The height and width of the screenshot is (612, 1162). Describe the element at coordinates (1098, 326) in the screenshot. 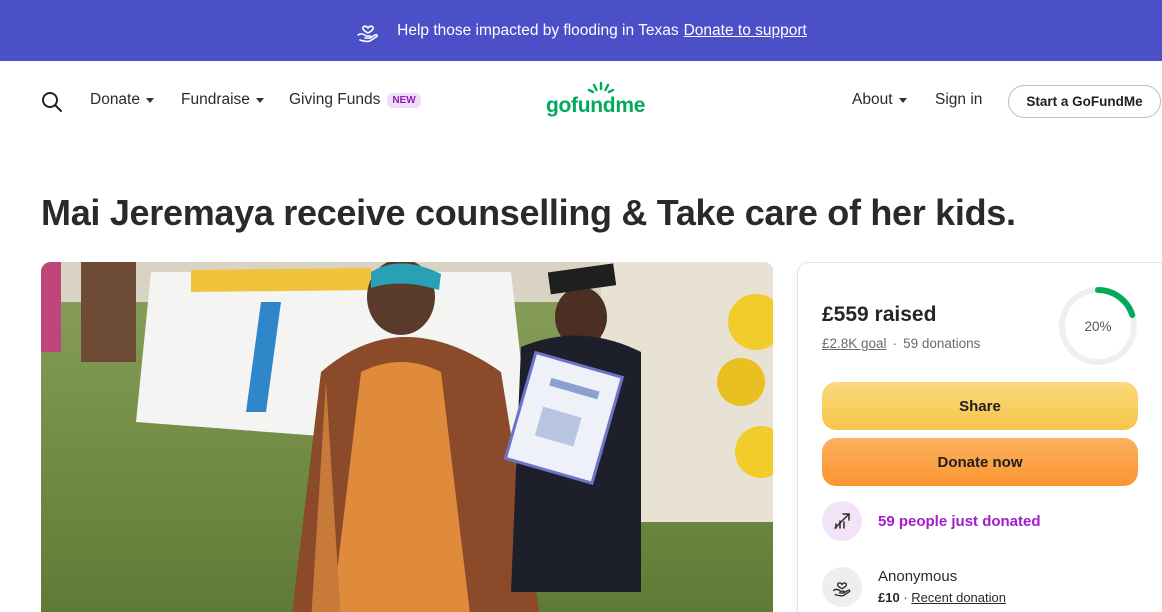

I see `progress-percent: 20%` at that location.